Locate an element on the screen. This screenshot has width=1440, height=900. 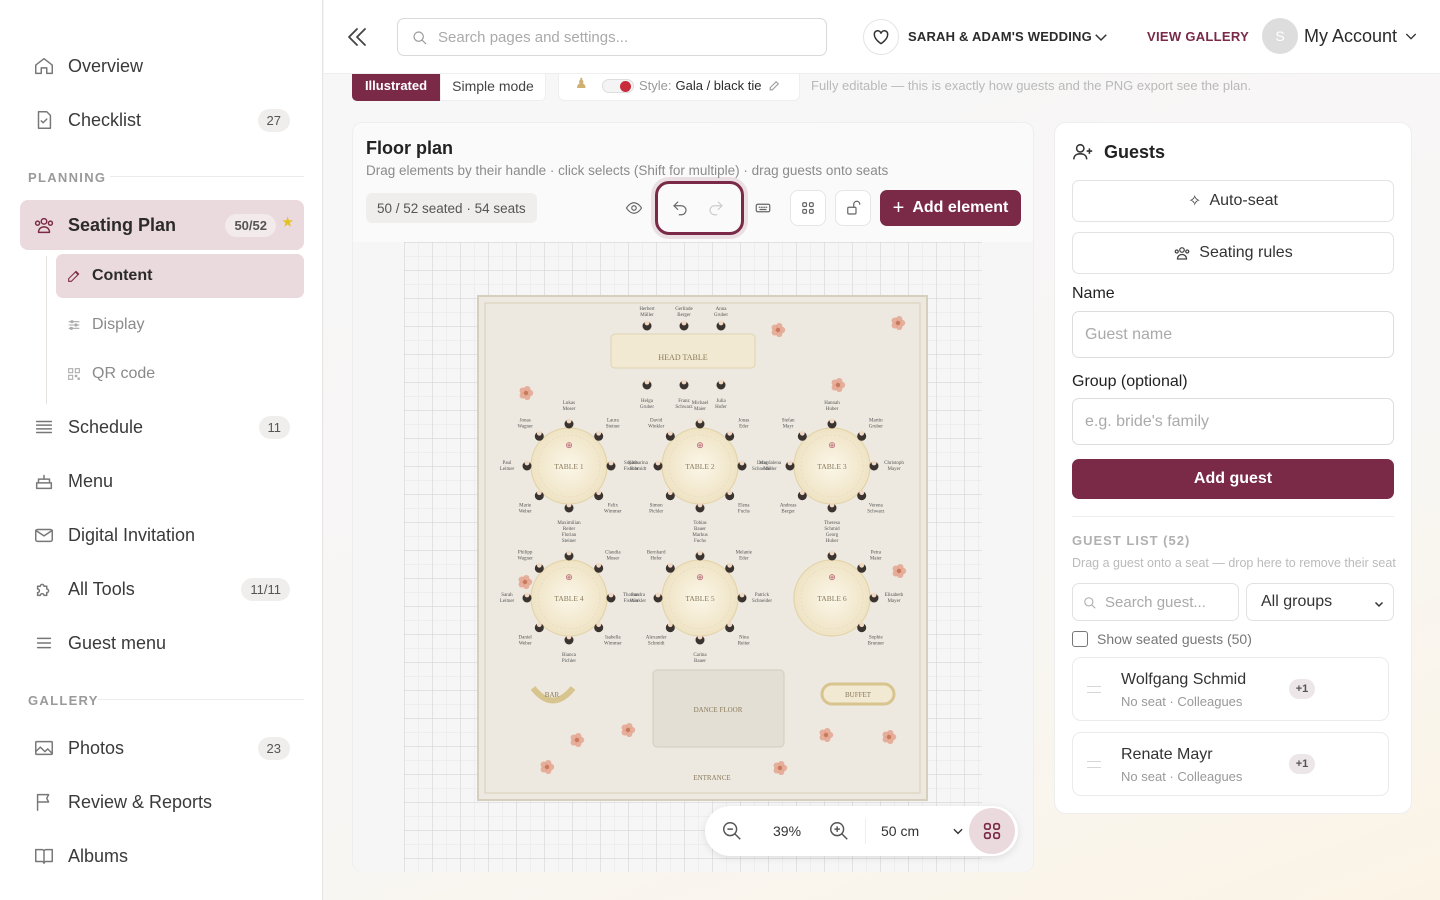
plus-one-badge: +1 is located at coordinates (1302, 689).